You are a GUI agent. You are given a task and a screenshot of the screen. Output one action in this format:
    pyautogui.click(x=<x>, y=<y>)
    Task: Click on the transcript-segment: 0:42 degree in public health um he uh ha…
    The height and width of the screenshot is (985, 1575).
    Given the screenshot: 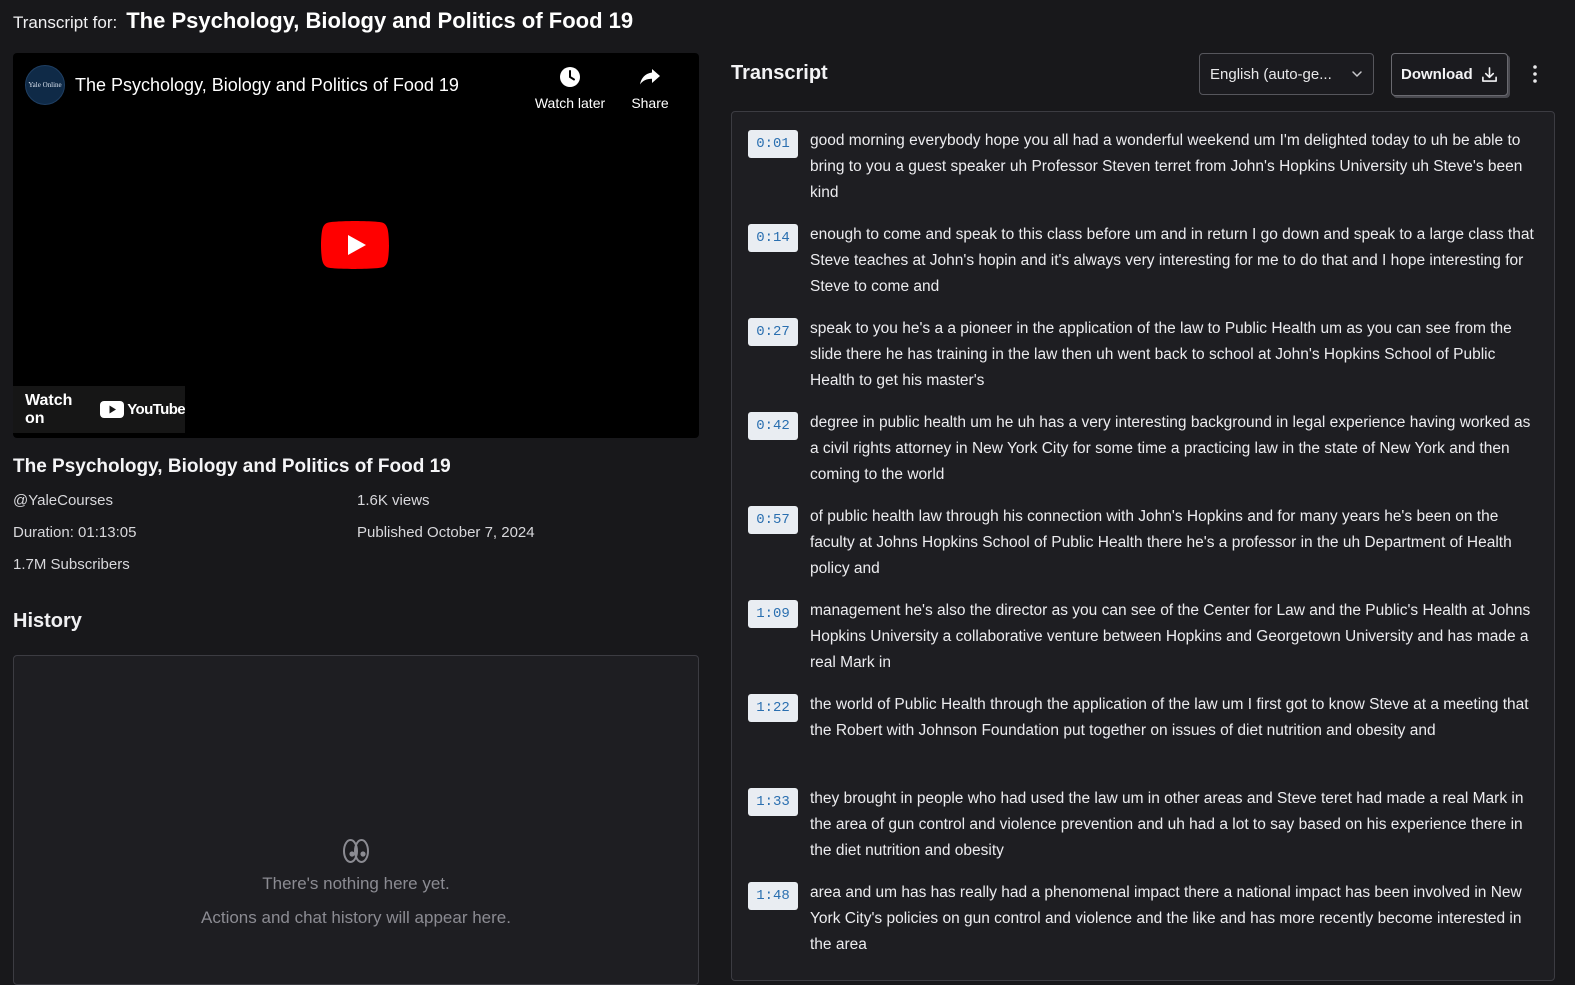 What is the action you would take?
    pyautogui.click(x=1144, y=449)
    